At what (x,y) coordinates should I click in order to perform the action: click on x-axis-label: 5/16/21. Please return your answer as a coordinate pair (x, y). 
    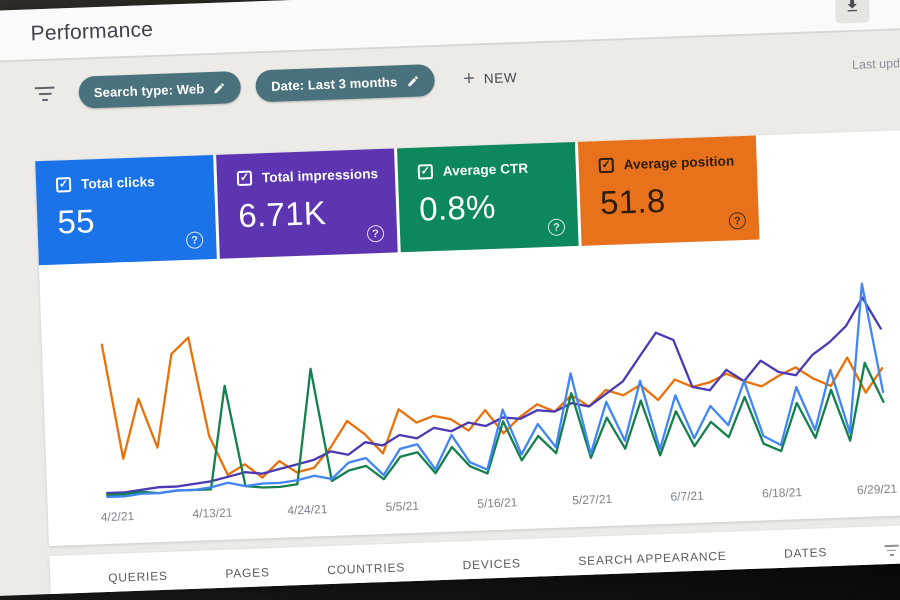
    Looking at the image, I should click on (497, 503).